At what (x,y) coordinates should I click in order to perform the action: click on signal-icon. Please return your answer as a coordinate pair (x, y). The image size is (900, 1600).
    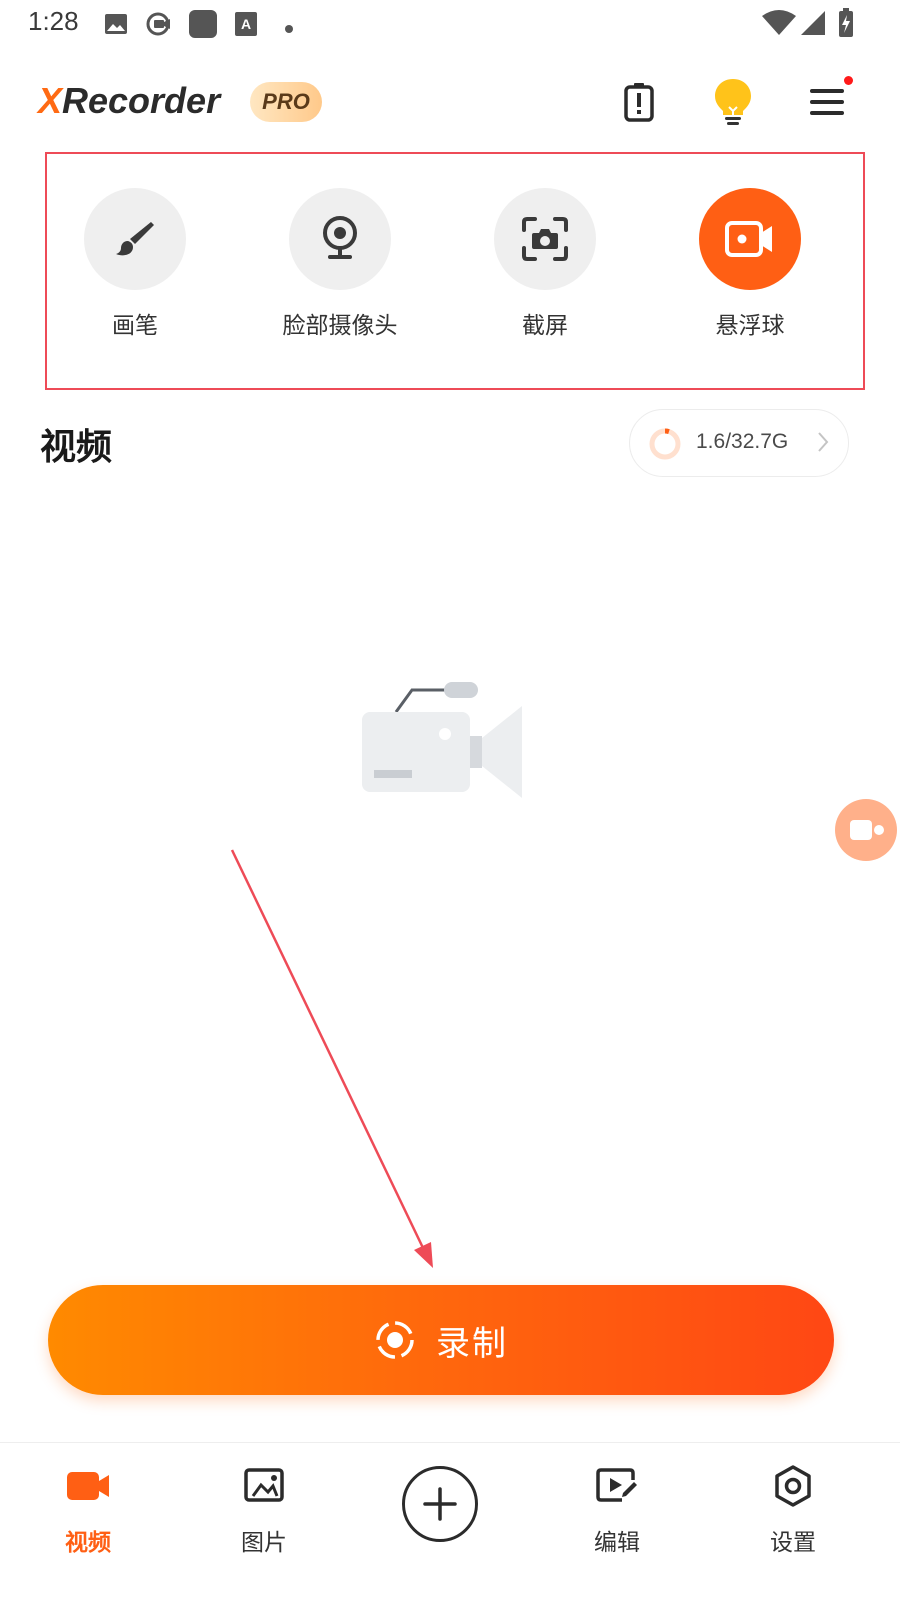
    Looking at the image, I should click on (813, 25).